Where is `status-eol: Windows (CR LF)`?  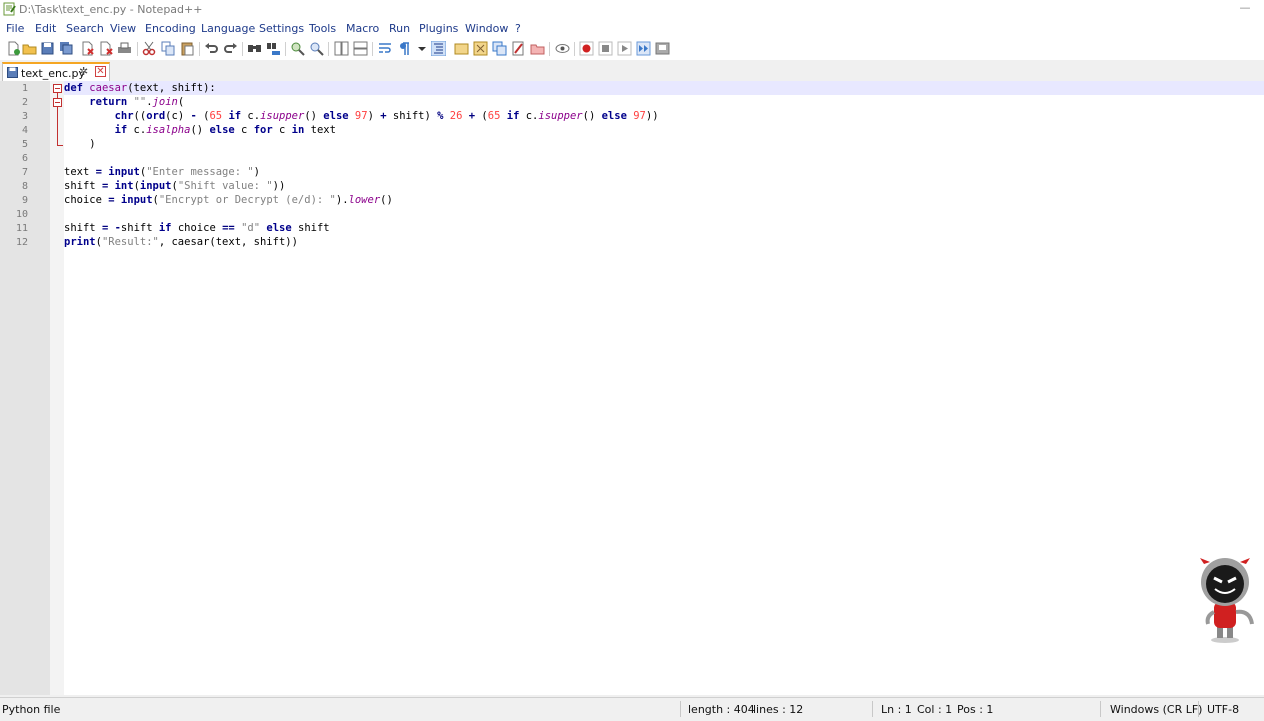 status-eol: Windows (CR LF) is located at coordinates (1156, 709).